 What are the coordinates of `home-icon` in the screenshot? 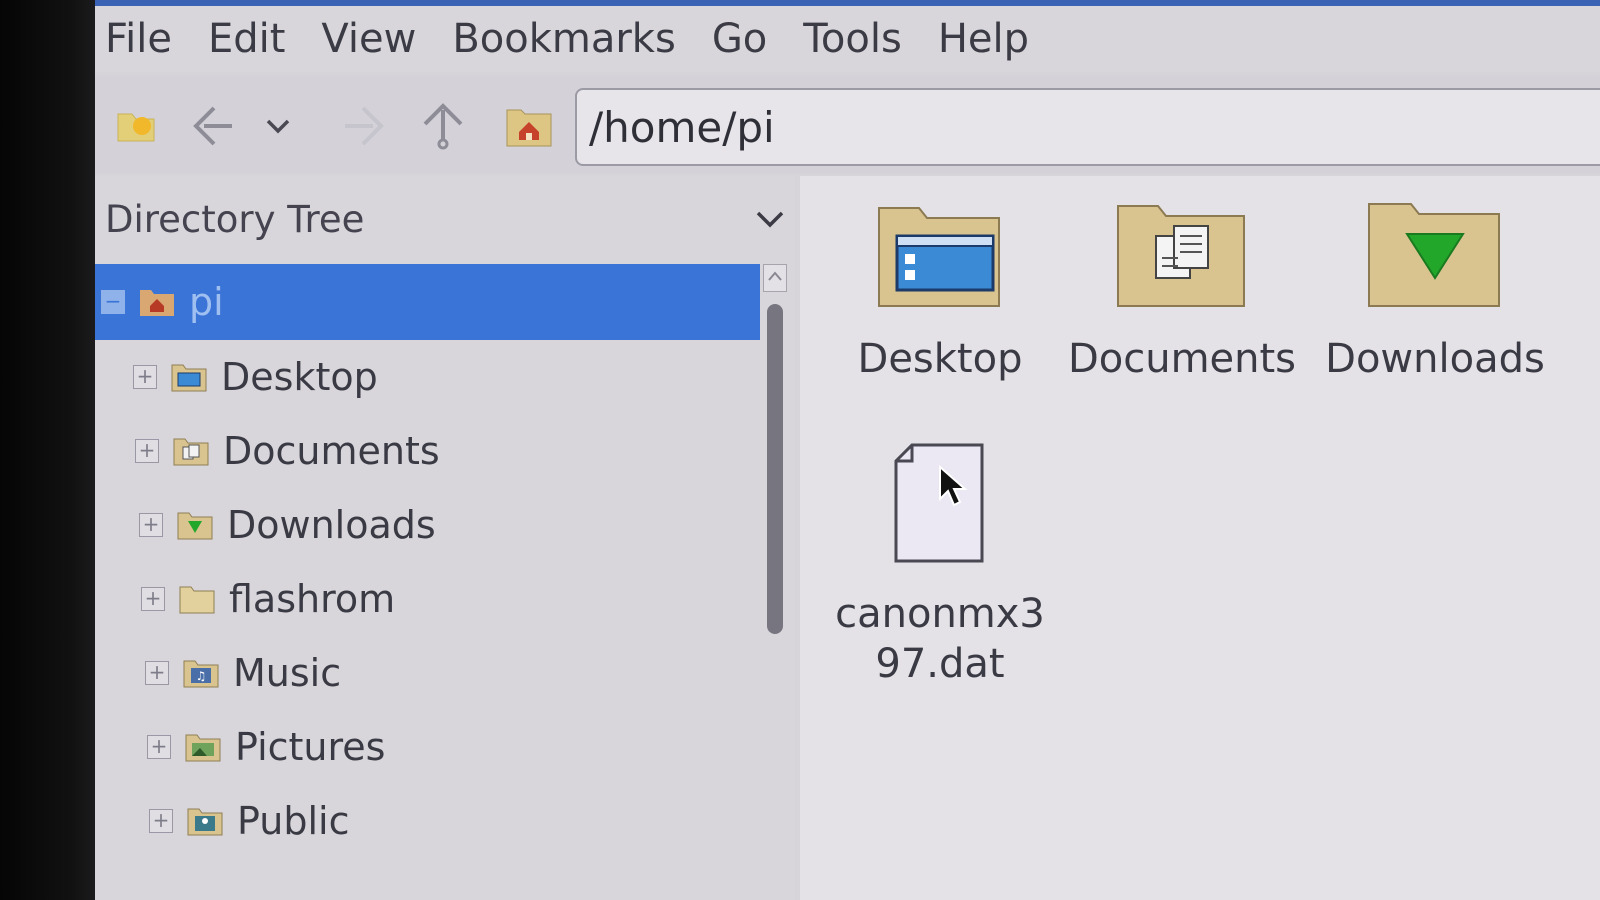 It's located at (529, 128).